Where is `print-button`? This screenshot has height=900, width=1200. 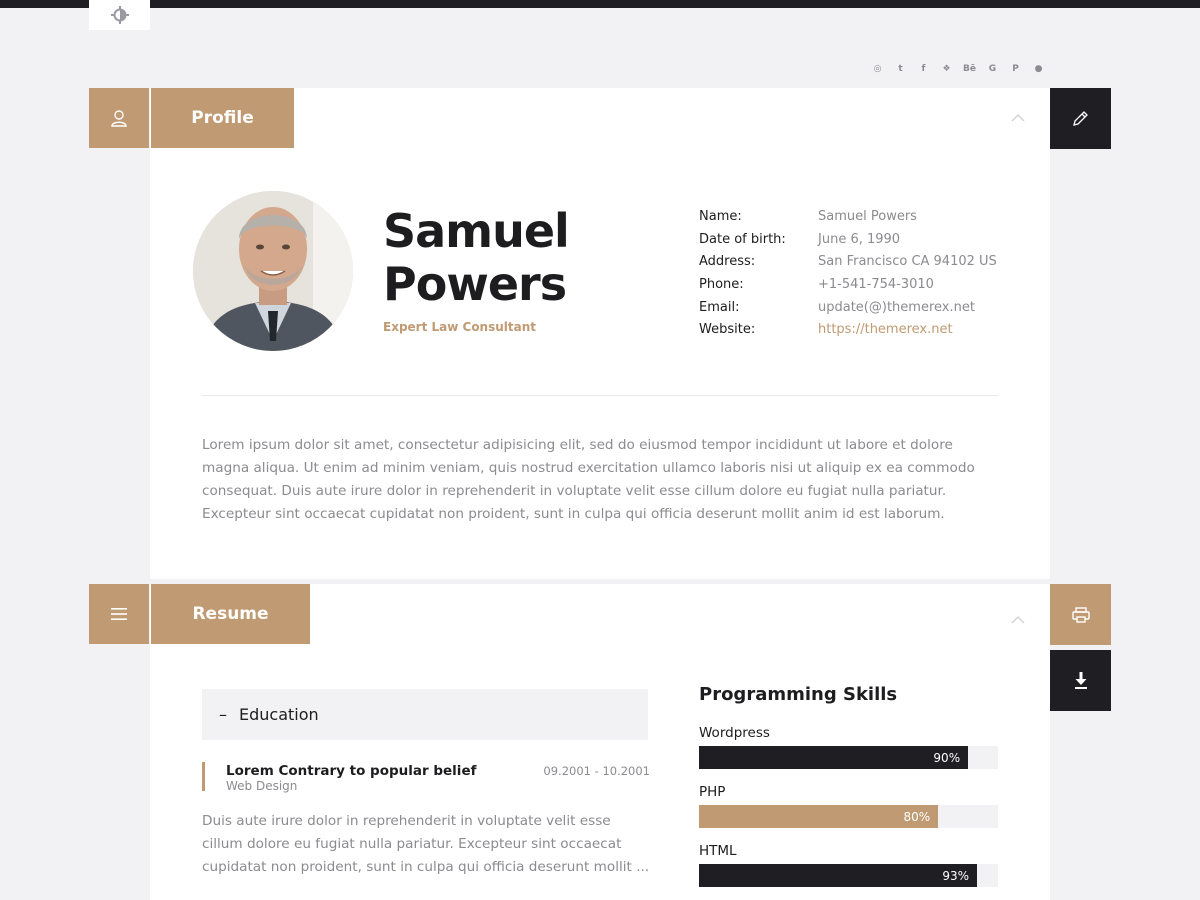 print-button is located at coordinates (1080, 614).